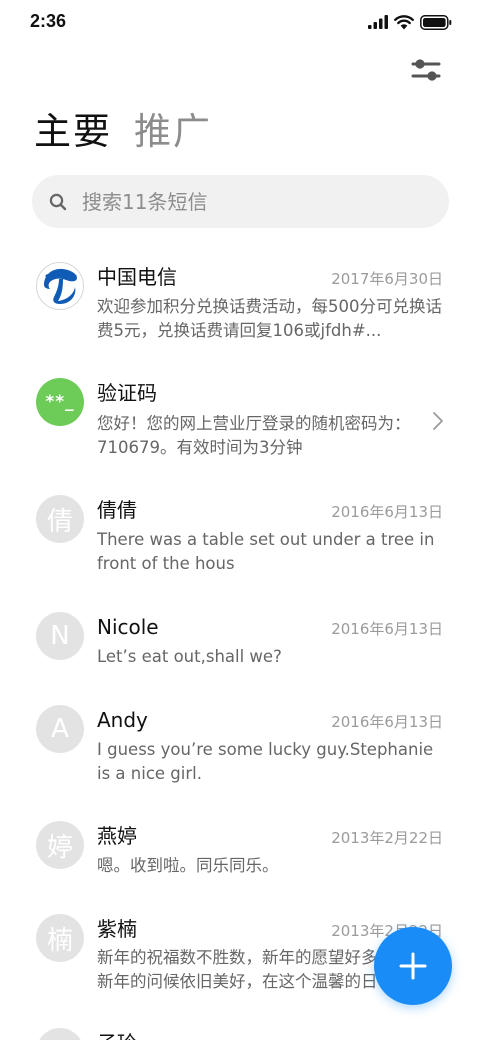 The height and width of the screenshot is (1040, 480). I want to click on message-preview: 您好！您的网上营业厅登录的随机密码为：710679。有效时间为3分钟, so click(254, 435).